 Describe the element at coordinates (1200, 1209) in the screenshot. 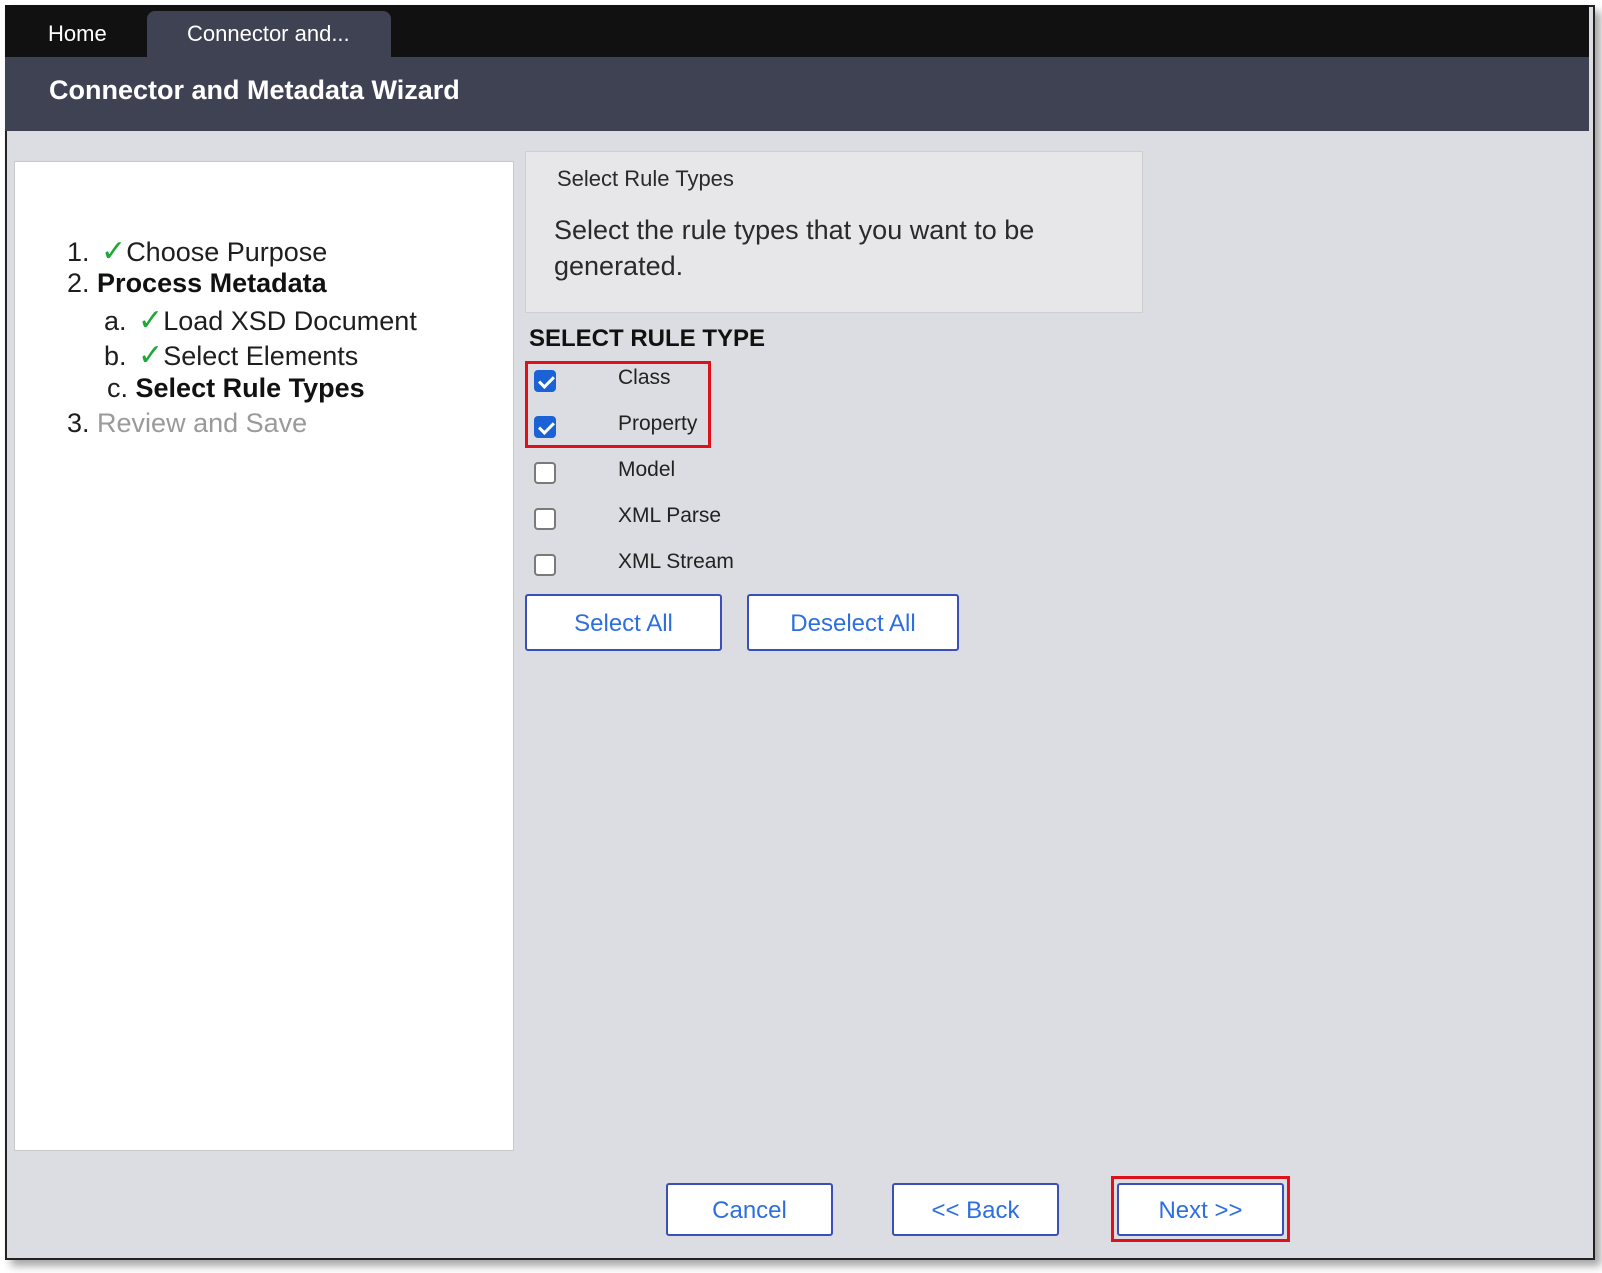

I see `next-button: Next >>` at that location.